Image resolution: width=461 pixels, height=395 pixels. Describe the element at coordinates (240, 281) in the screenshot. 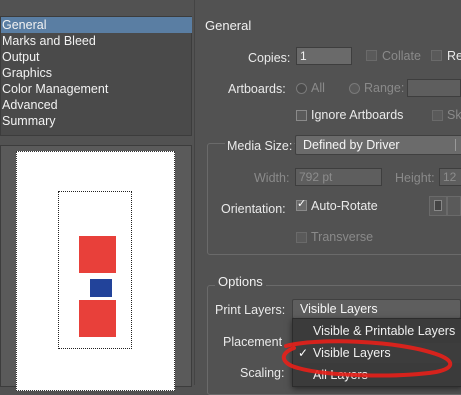

I see `options-section-title: Options` at that location.